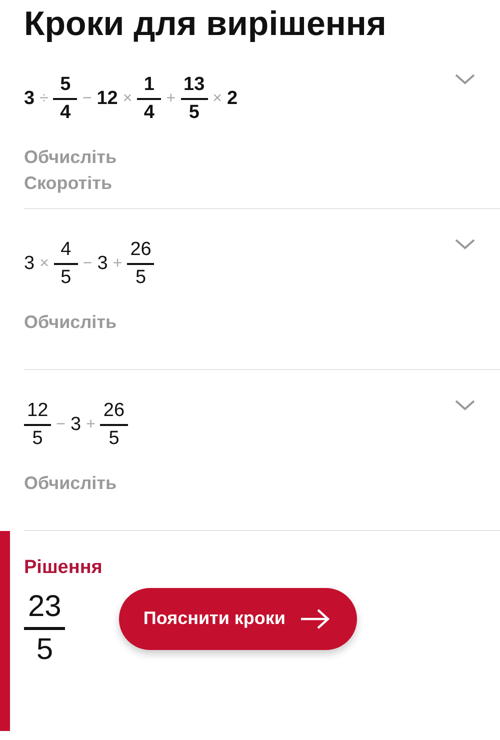 The width and height of the screenshot is (500, 740). Describe the element at coordinates (107, 99) in the screenshot. I see `math-number: 12` at that location.